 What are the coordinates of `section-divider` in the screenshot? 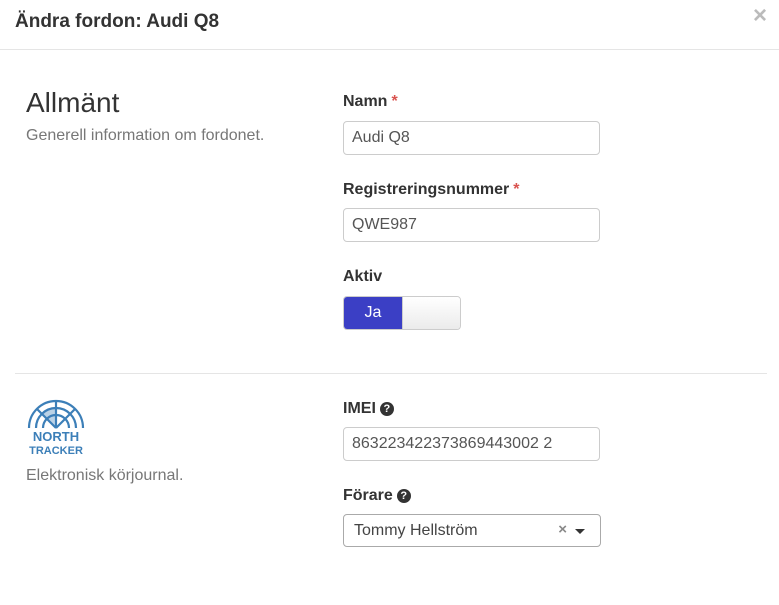 It's located at (391, 373).